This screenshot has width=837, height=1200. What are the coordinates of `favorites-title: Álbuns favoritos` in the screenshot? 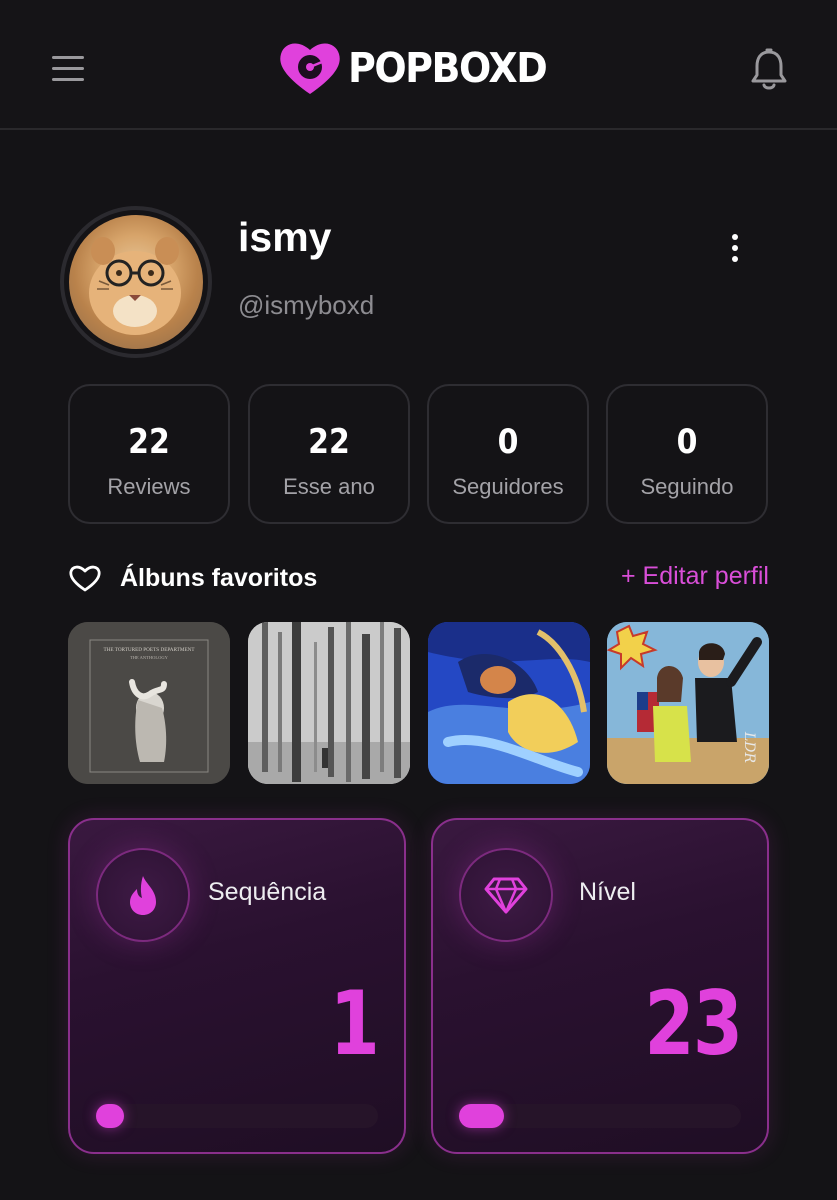 It's located at (219, 577).